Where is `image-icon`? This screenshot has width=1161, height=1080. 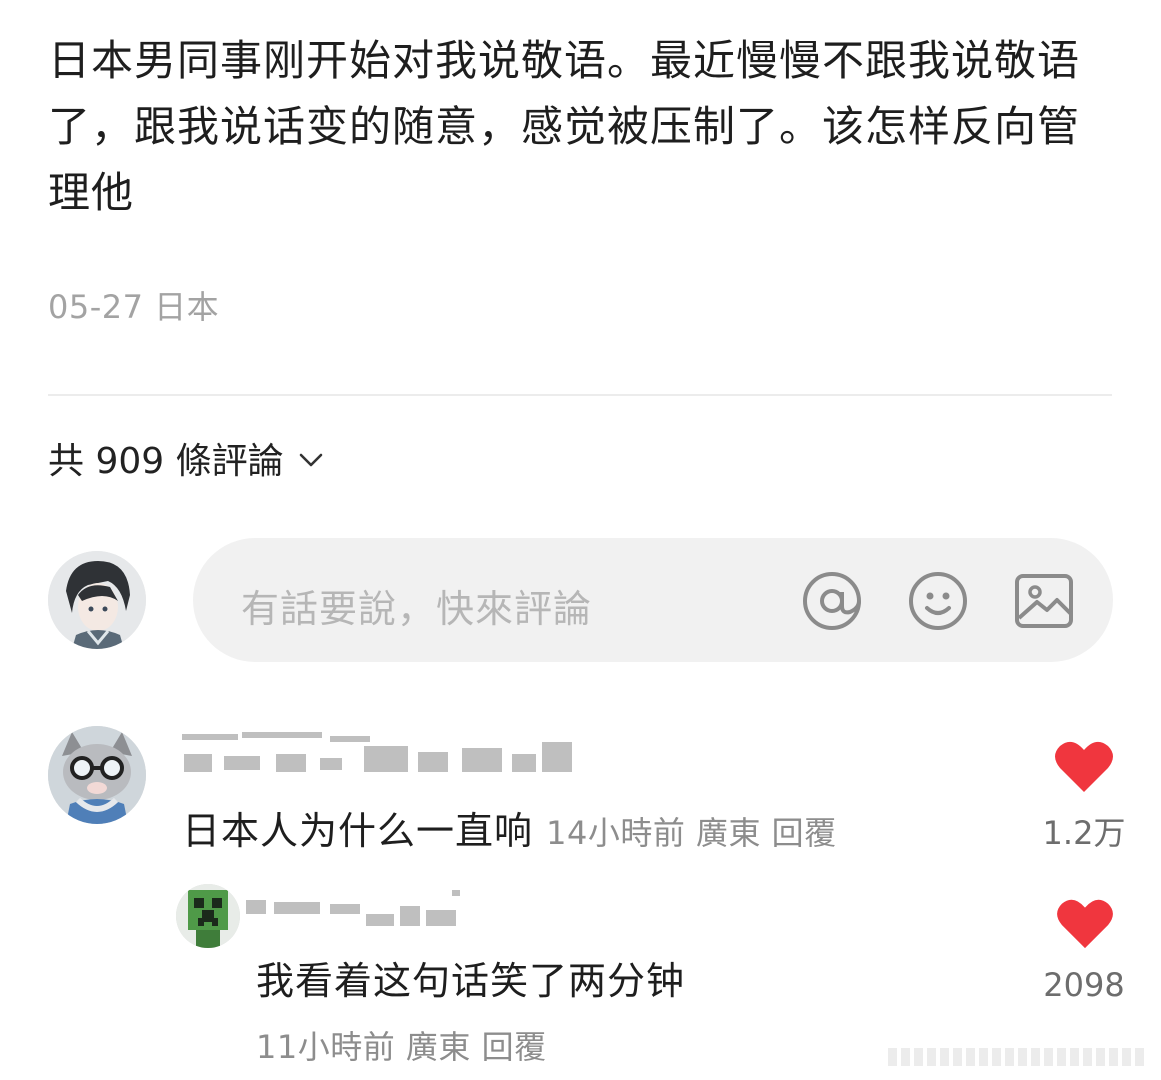
image-icon is located at coordinates (1044, 601).